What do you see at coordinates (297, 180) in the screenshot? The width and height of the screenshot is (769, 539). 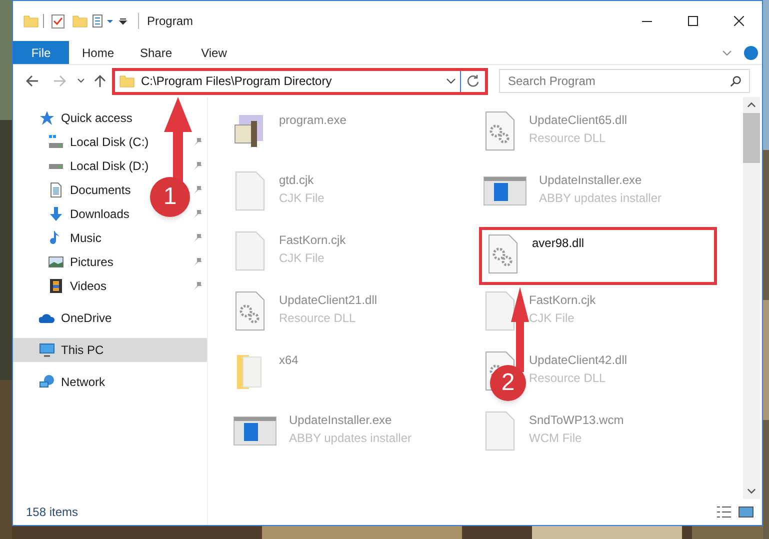 I see `file-name: gtd.cjk` at bounding box center [297, 180].